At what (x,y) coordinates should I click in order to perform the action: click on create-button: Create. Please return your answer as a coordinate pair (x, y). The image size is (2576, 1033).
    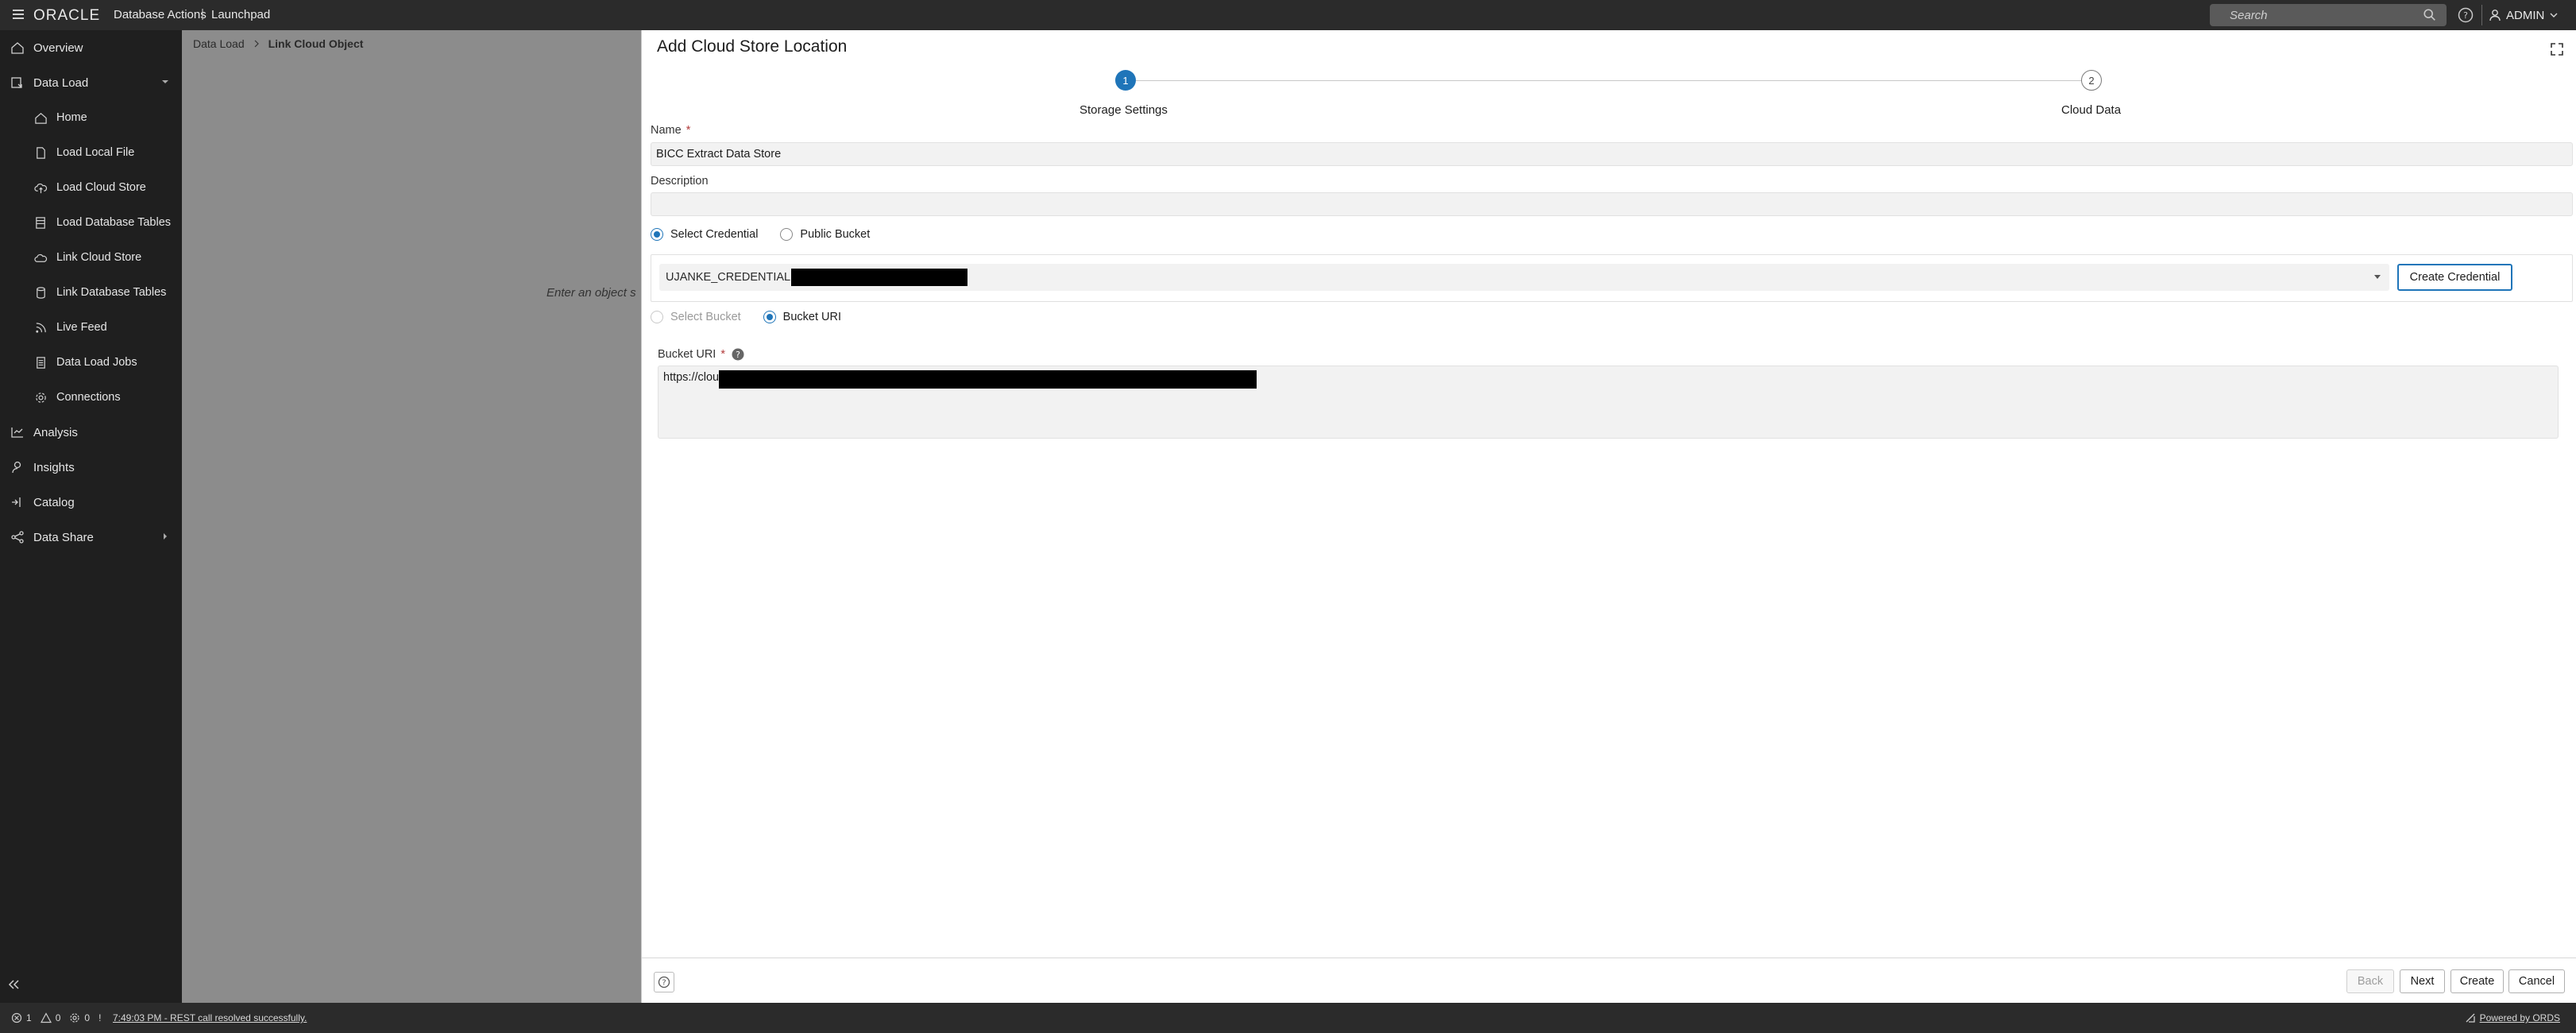
    Looking at the image, I should click on (2477, 981).